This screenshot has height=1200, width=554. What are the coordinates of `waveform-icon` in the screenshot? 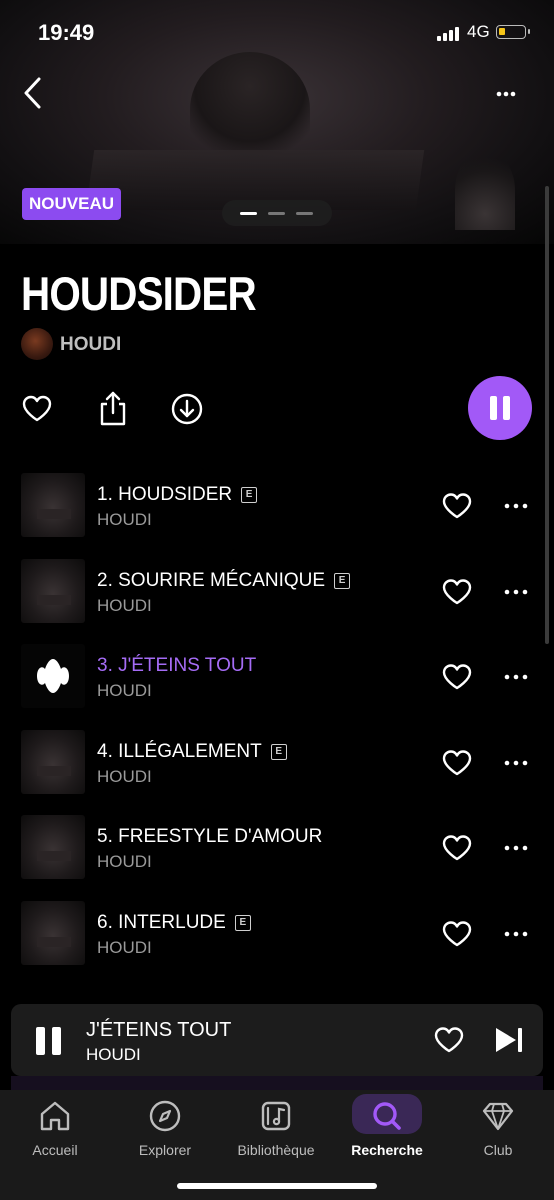 It's located at (53, 676).